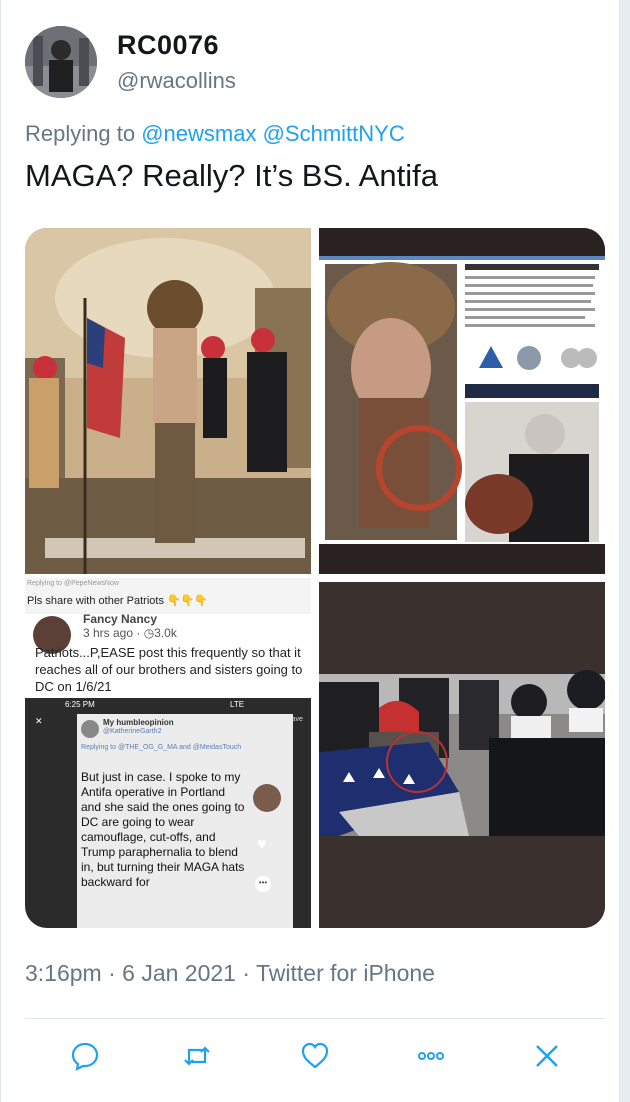 Image resolution: width=630 pixels, height=1102 pixels. I want to click on panel-reply-line: Replying to @PepeNewsNow, so click(73, 583).